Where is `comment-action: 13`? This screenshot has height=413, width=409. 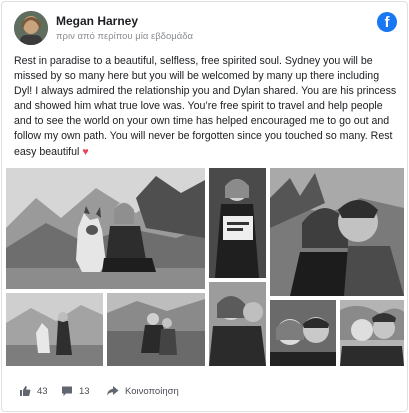
comment-action: 13 is located at coordinates (75, 391).